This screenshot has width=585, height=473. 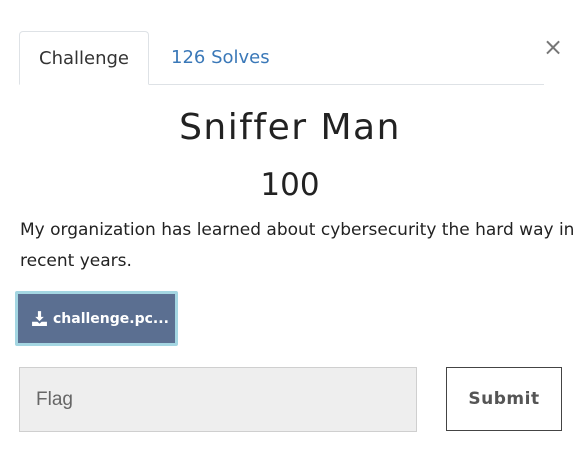 I want to click on flag-input, so click(x=218, y=399).